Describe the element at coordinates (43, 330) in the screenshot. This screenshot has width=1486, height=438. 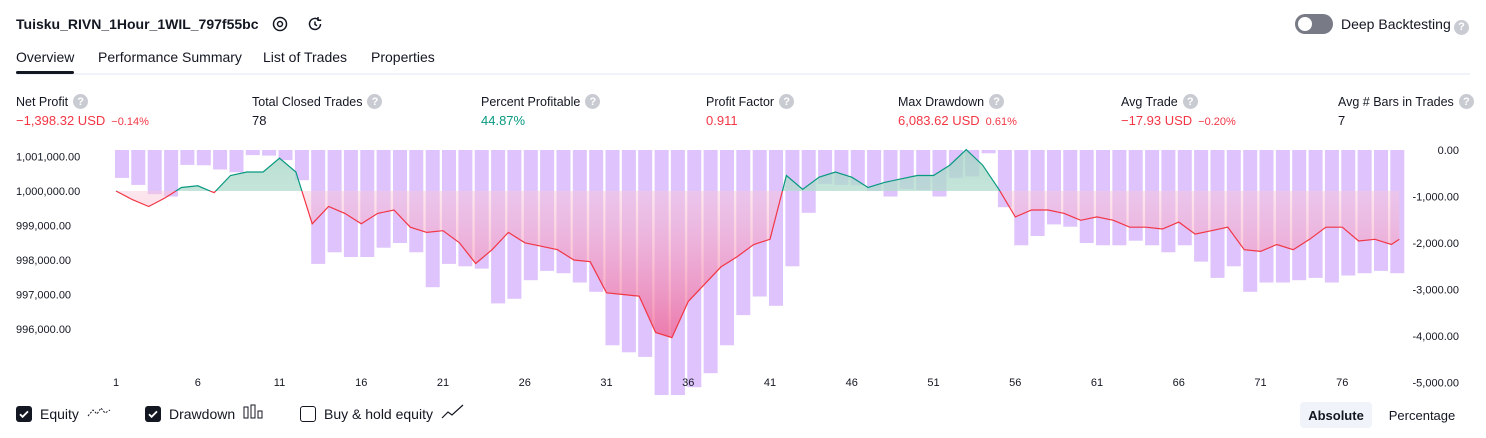
I see `equity-tick-label: 996,000.00` at that location.